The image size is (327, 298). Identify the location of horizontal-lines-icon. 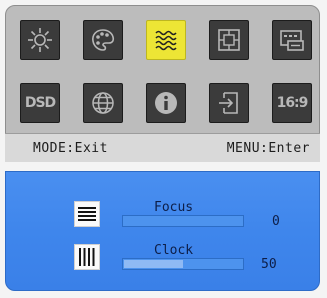
(87, 214).